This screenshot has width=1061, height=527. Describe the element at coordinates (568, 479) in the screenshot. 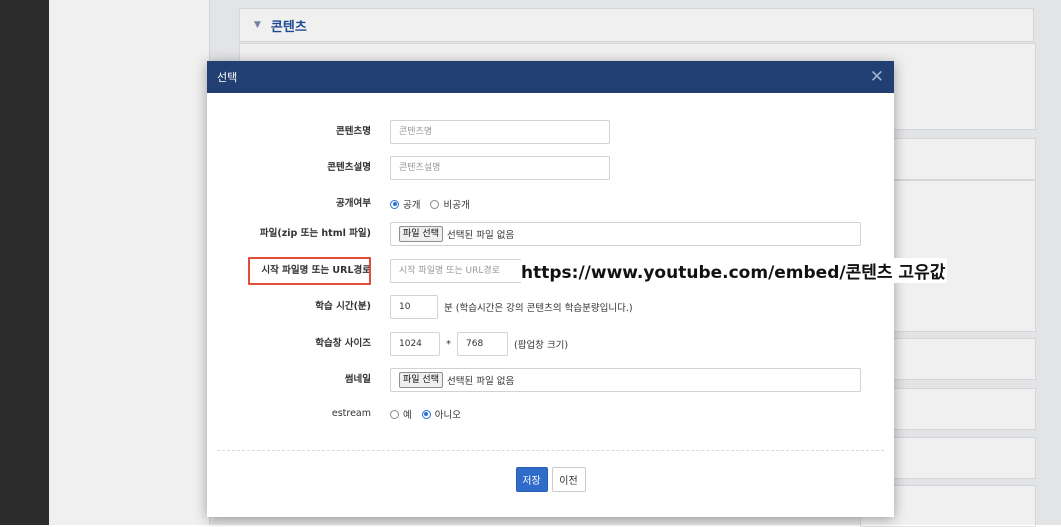

I see `prev-button: 이전` at that location.